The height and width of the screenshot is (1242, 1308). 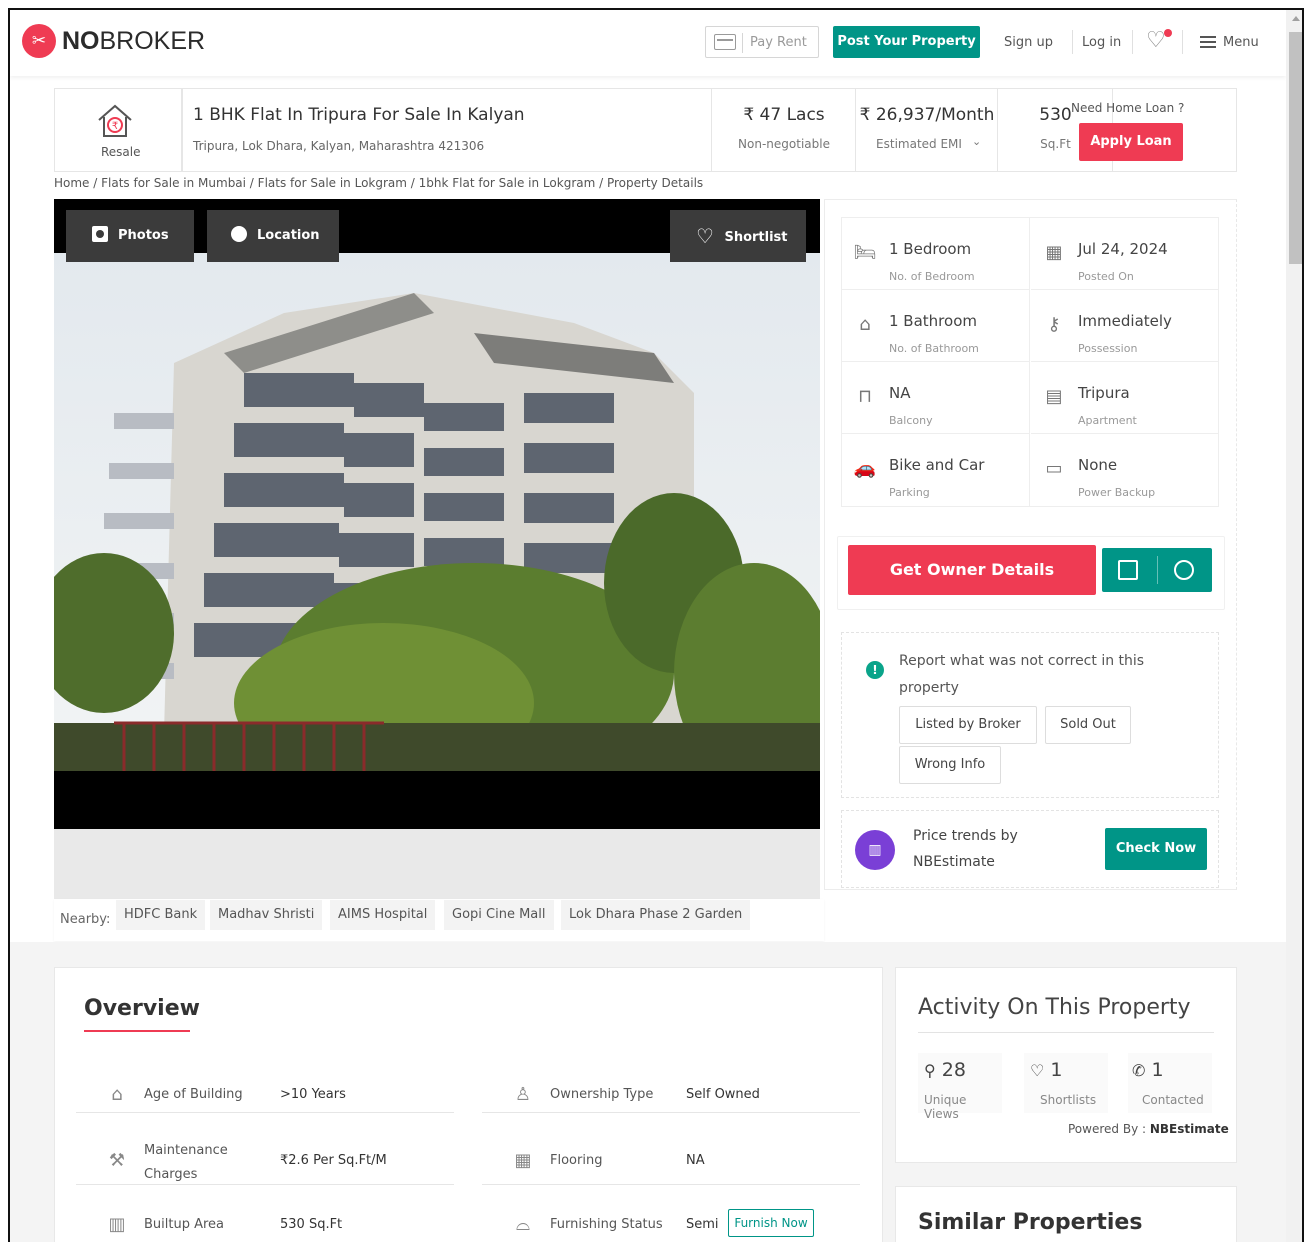 What do you see at coordinates (311, 1224) in the screenshot?
I see `overview-value: 530 Sq.Ft` at bounding box center [311, 1224].